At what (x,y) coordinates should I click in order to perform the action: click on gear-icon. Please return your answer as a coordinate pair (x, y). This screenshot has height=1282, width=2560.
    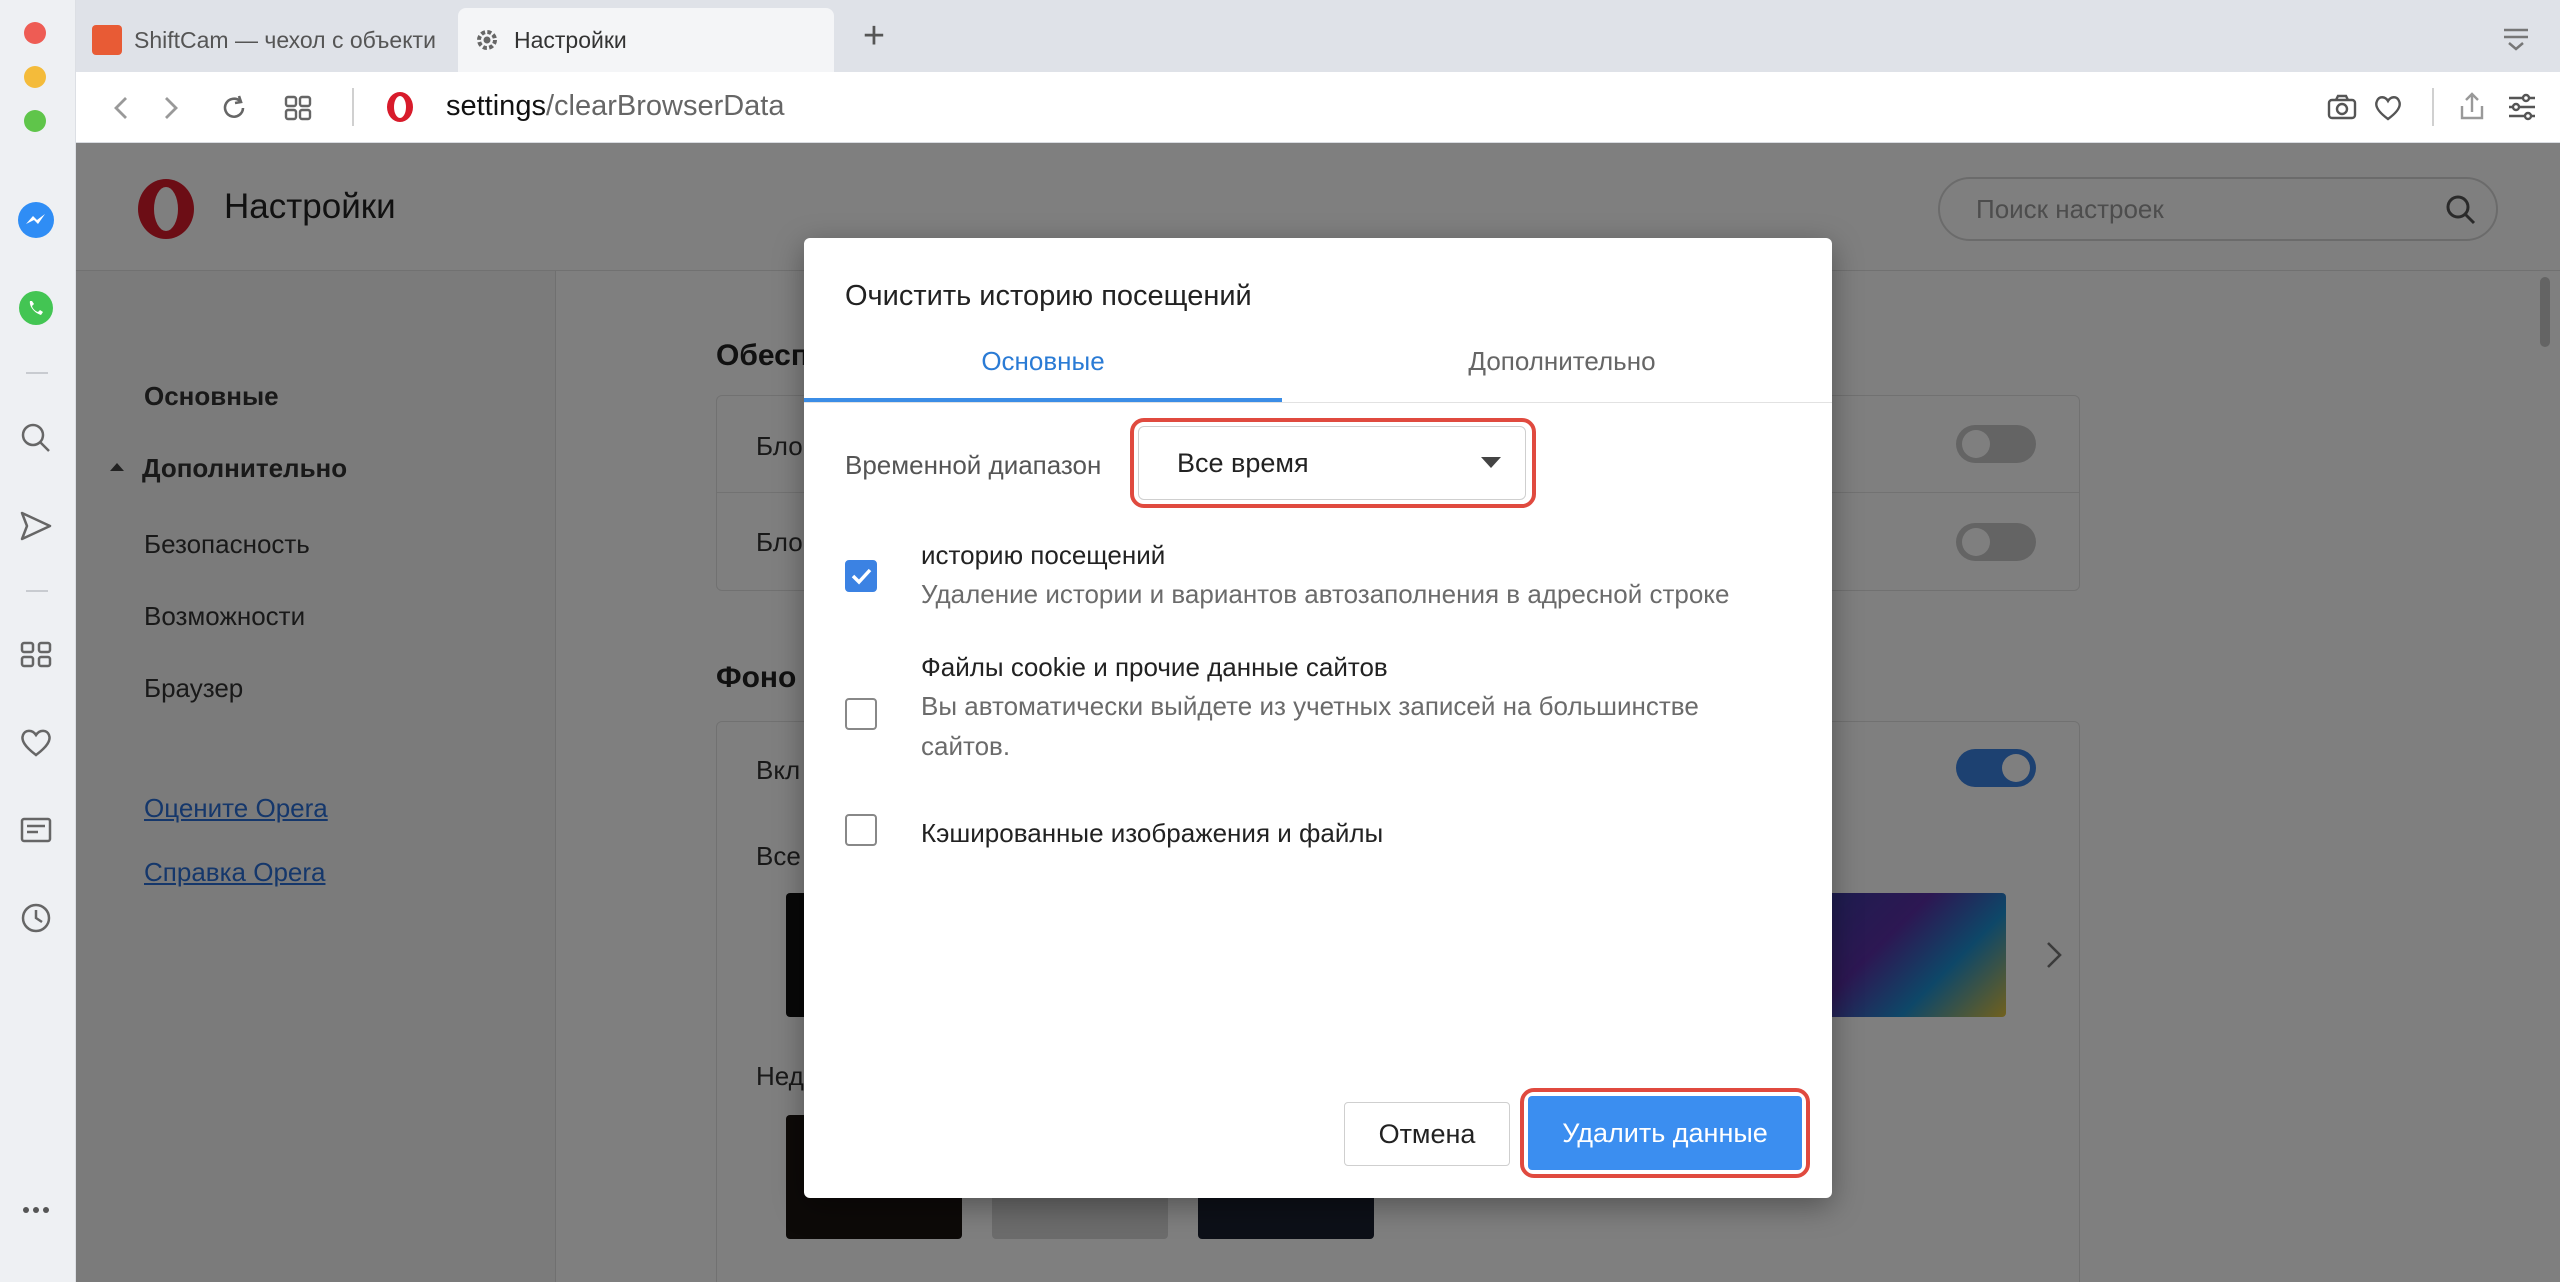
    Looking at the image, I should click on (487, 40).